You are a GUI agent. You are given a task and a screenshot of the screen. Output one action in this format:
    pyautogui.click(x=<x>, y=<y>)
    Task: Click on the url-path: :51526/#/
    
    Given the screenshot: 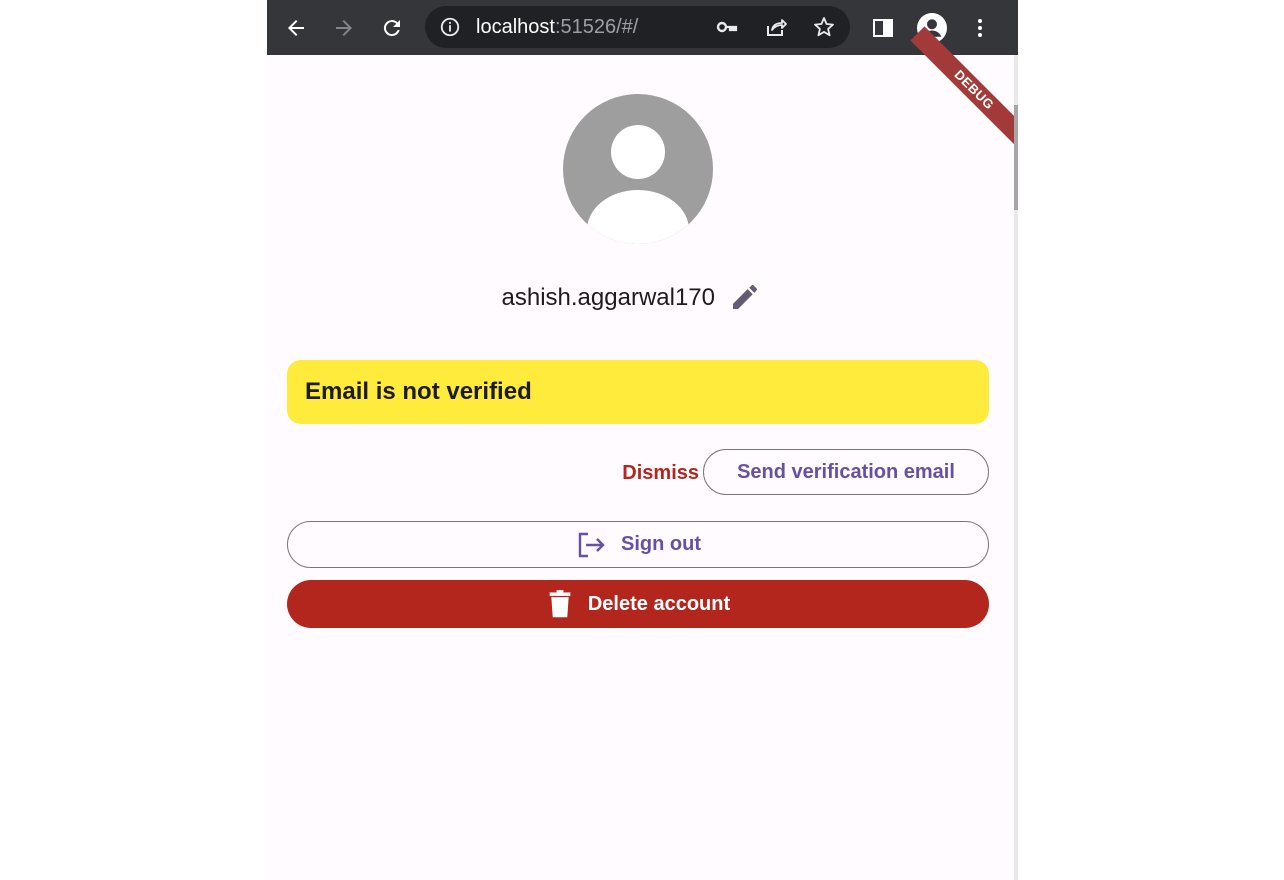 What is the action you would take?
    pyautogui.click(x=596, y=27)
    